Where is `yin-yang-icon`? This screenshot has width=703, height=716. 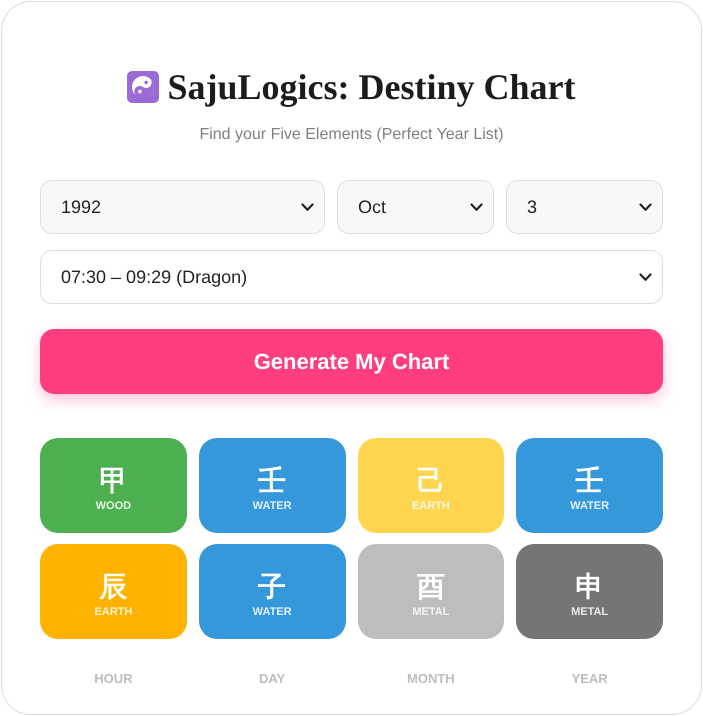 yin-yang-icon is located at coordinates (143, 87).